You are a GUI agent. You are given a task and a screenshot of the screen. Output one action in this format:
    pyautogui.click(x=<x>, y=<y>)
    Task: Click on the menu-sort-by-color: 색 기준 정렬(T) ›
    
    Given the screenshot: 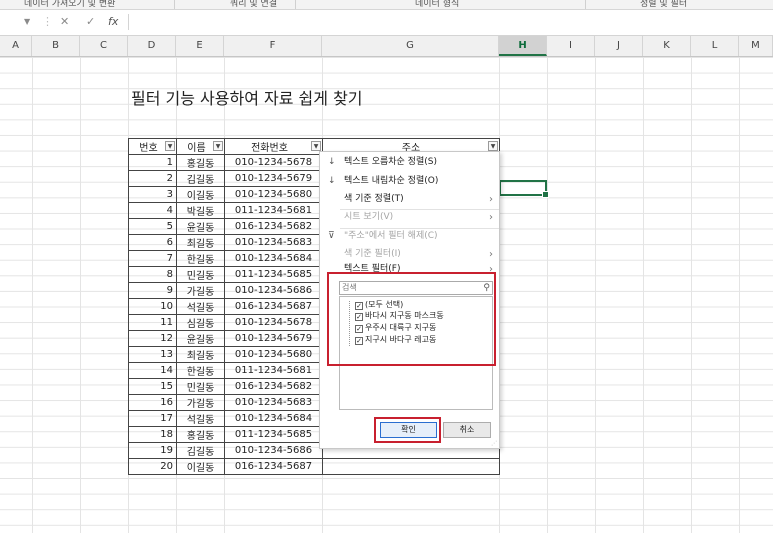 What is the action you would take?
    pyautogui.click(x=409, y=199)
    